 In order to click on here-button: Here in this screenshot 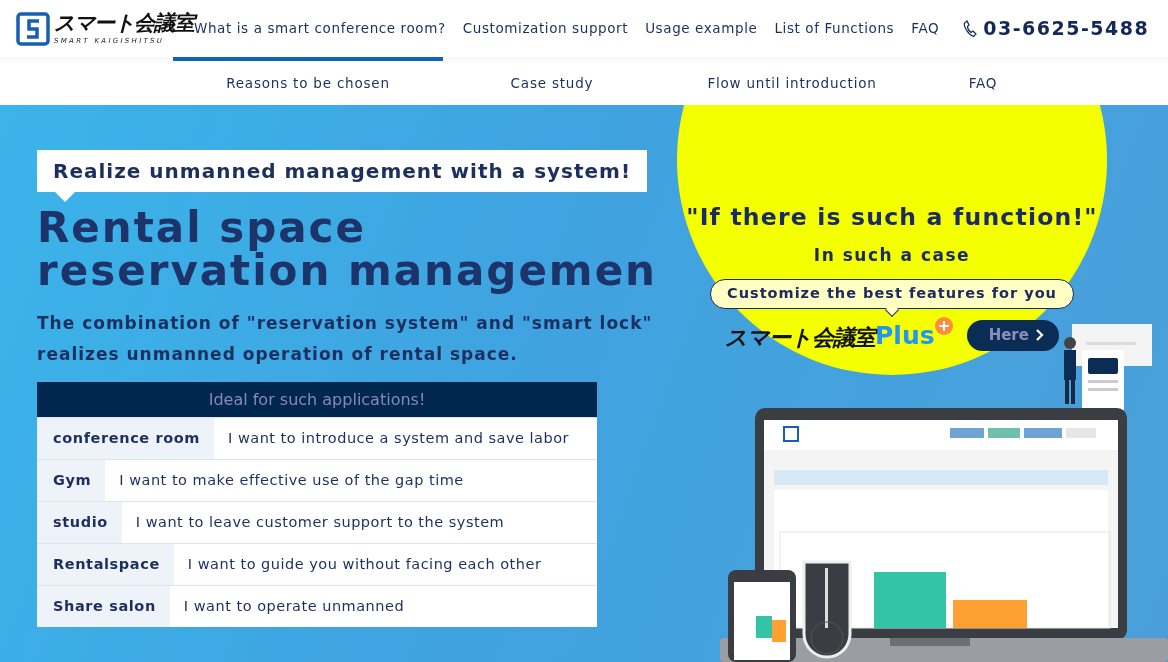, I will do `click(1012, 335)`.